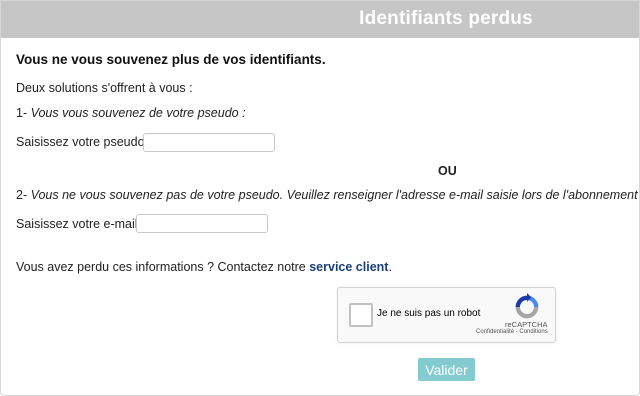 The height and width of the screenshot is (396, 640). I want to click on recaptcha-checkbox, so click(361, 315).